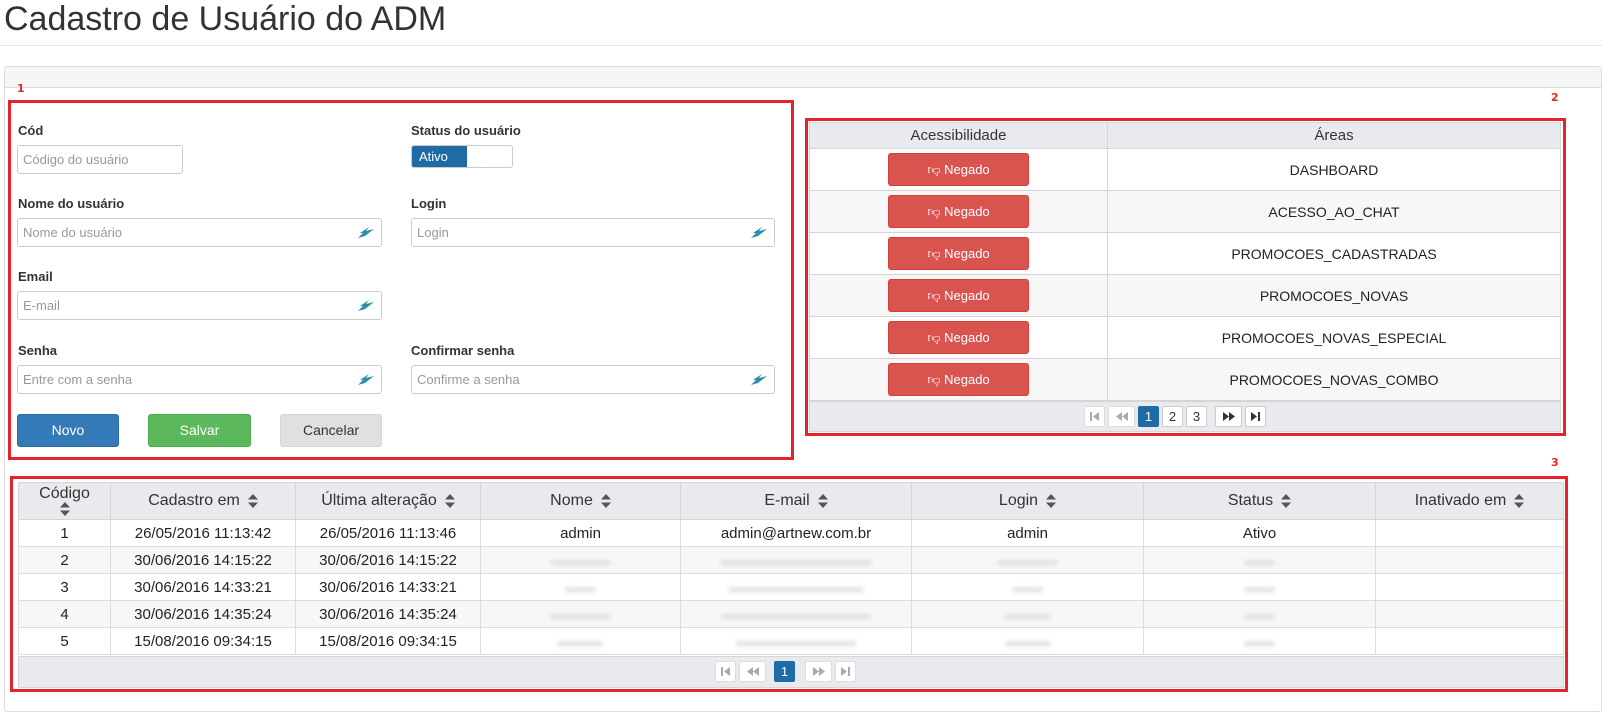 This screenshot has height=712, width=1602. I want to click on senha-input: Entre com a senha, so click(199, 379).